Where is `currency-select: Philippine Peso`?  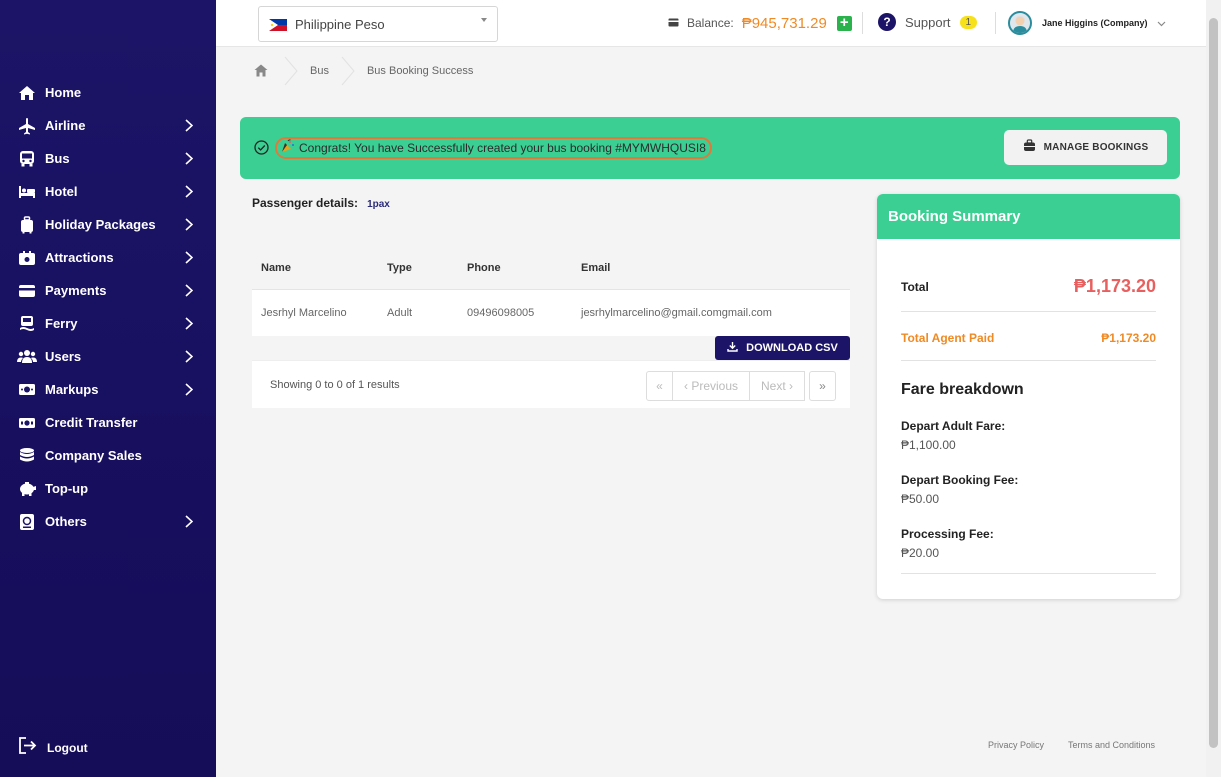 currency-select: Philippine Peso is located at coordinates (378, 24).